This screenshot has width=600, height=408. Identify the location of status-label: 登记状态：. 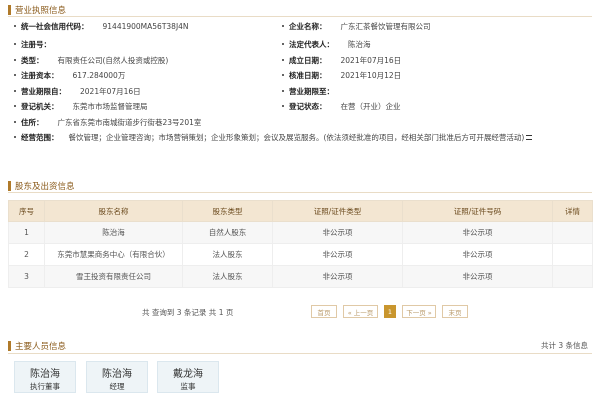
(308, 106).